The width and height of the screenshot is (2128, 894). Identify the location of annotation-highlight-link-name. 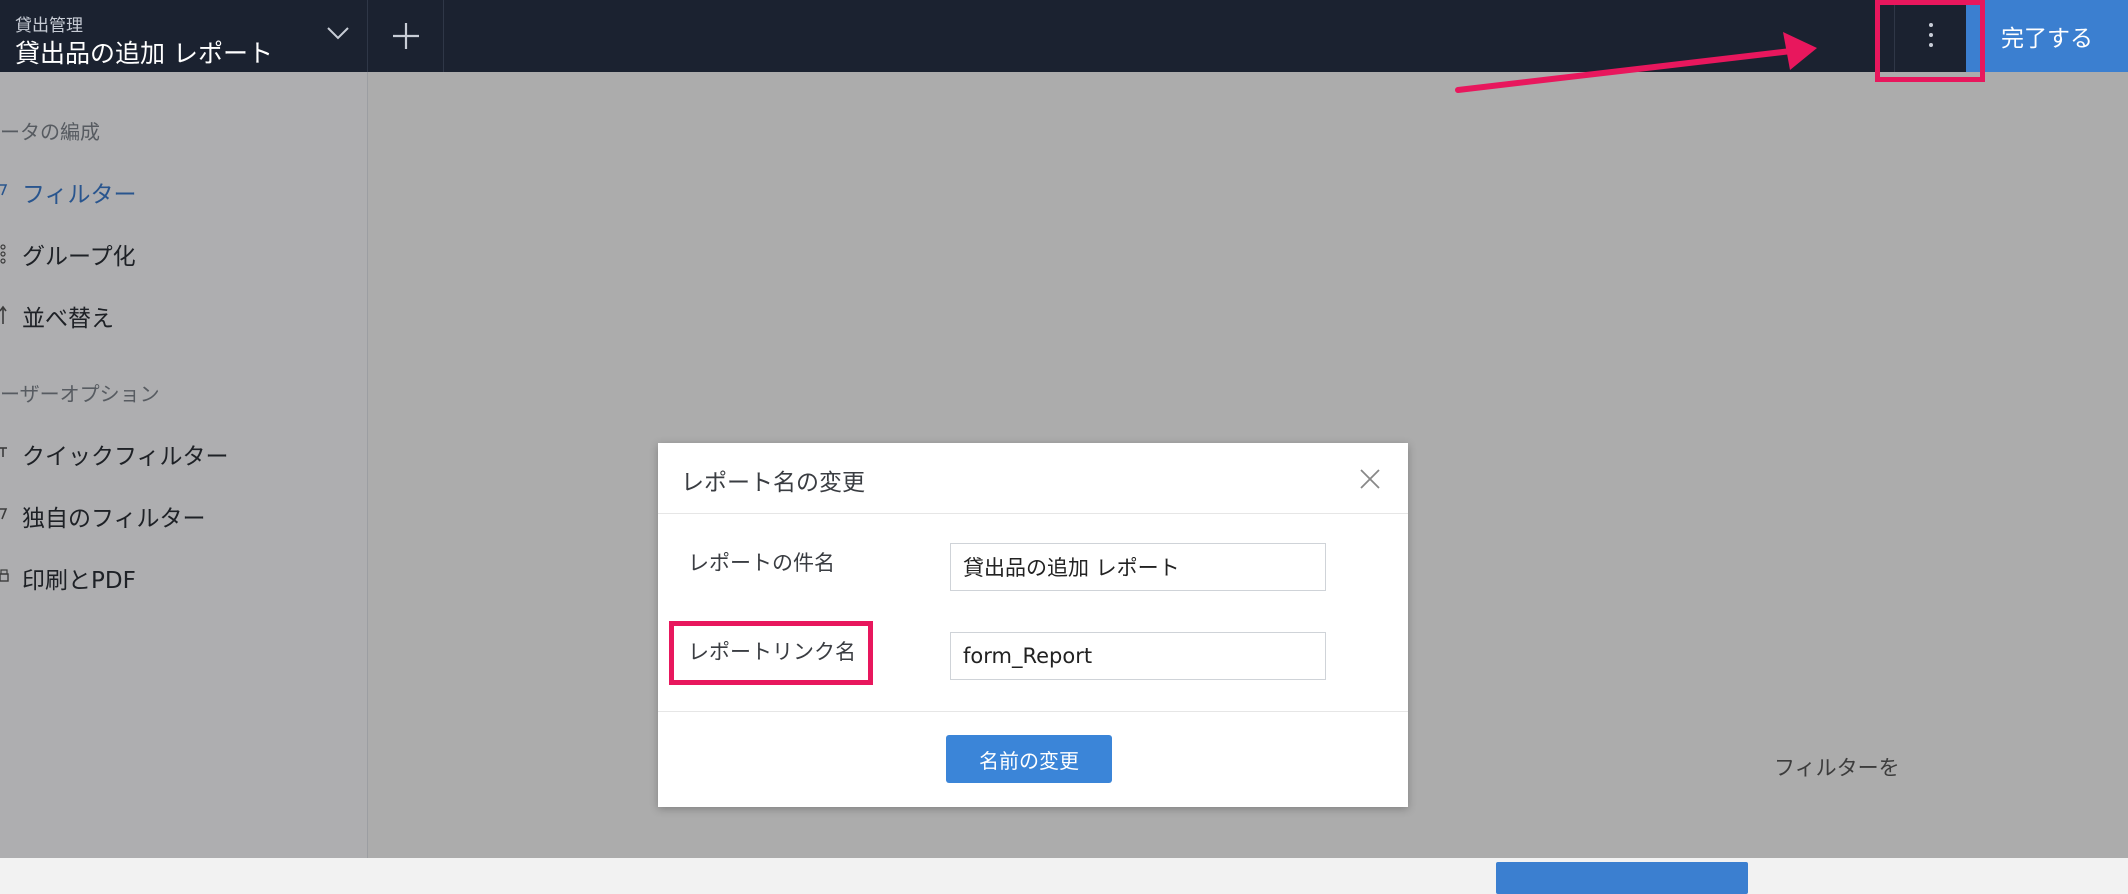
(771, 653).